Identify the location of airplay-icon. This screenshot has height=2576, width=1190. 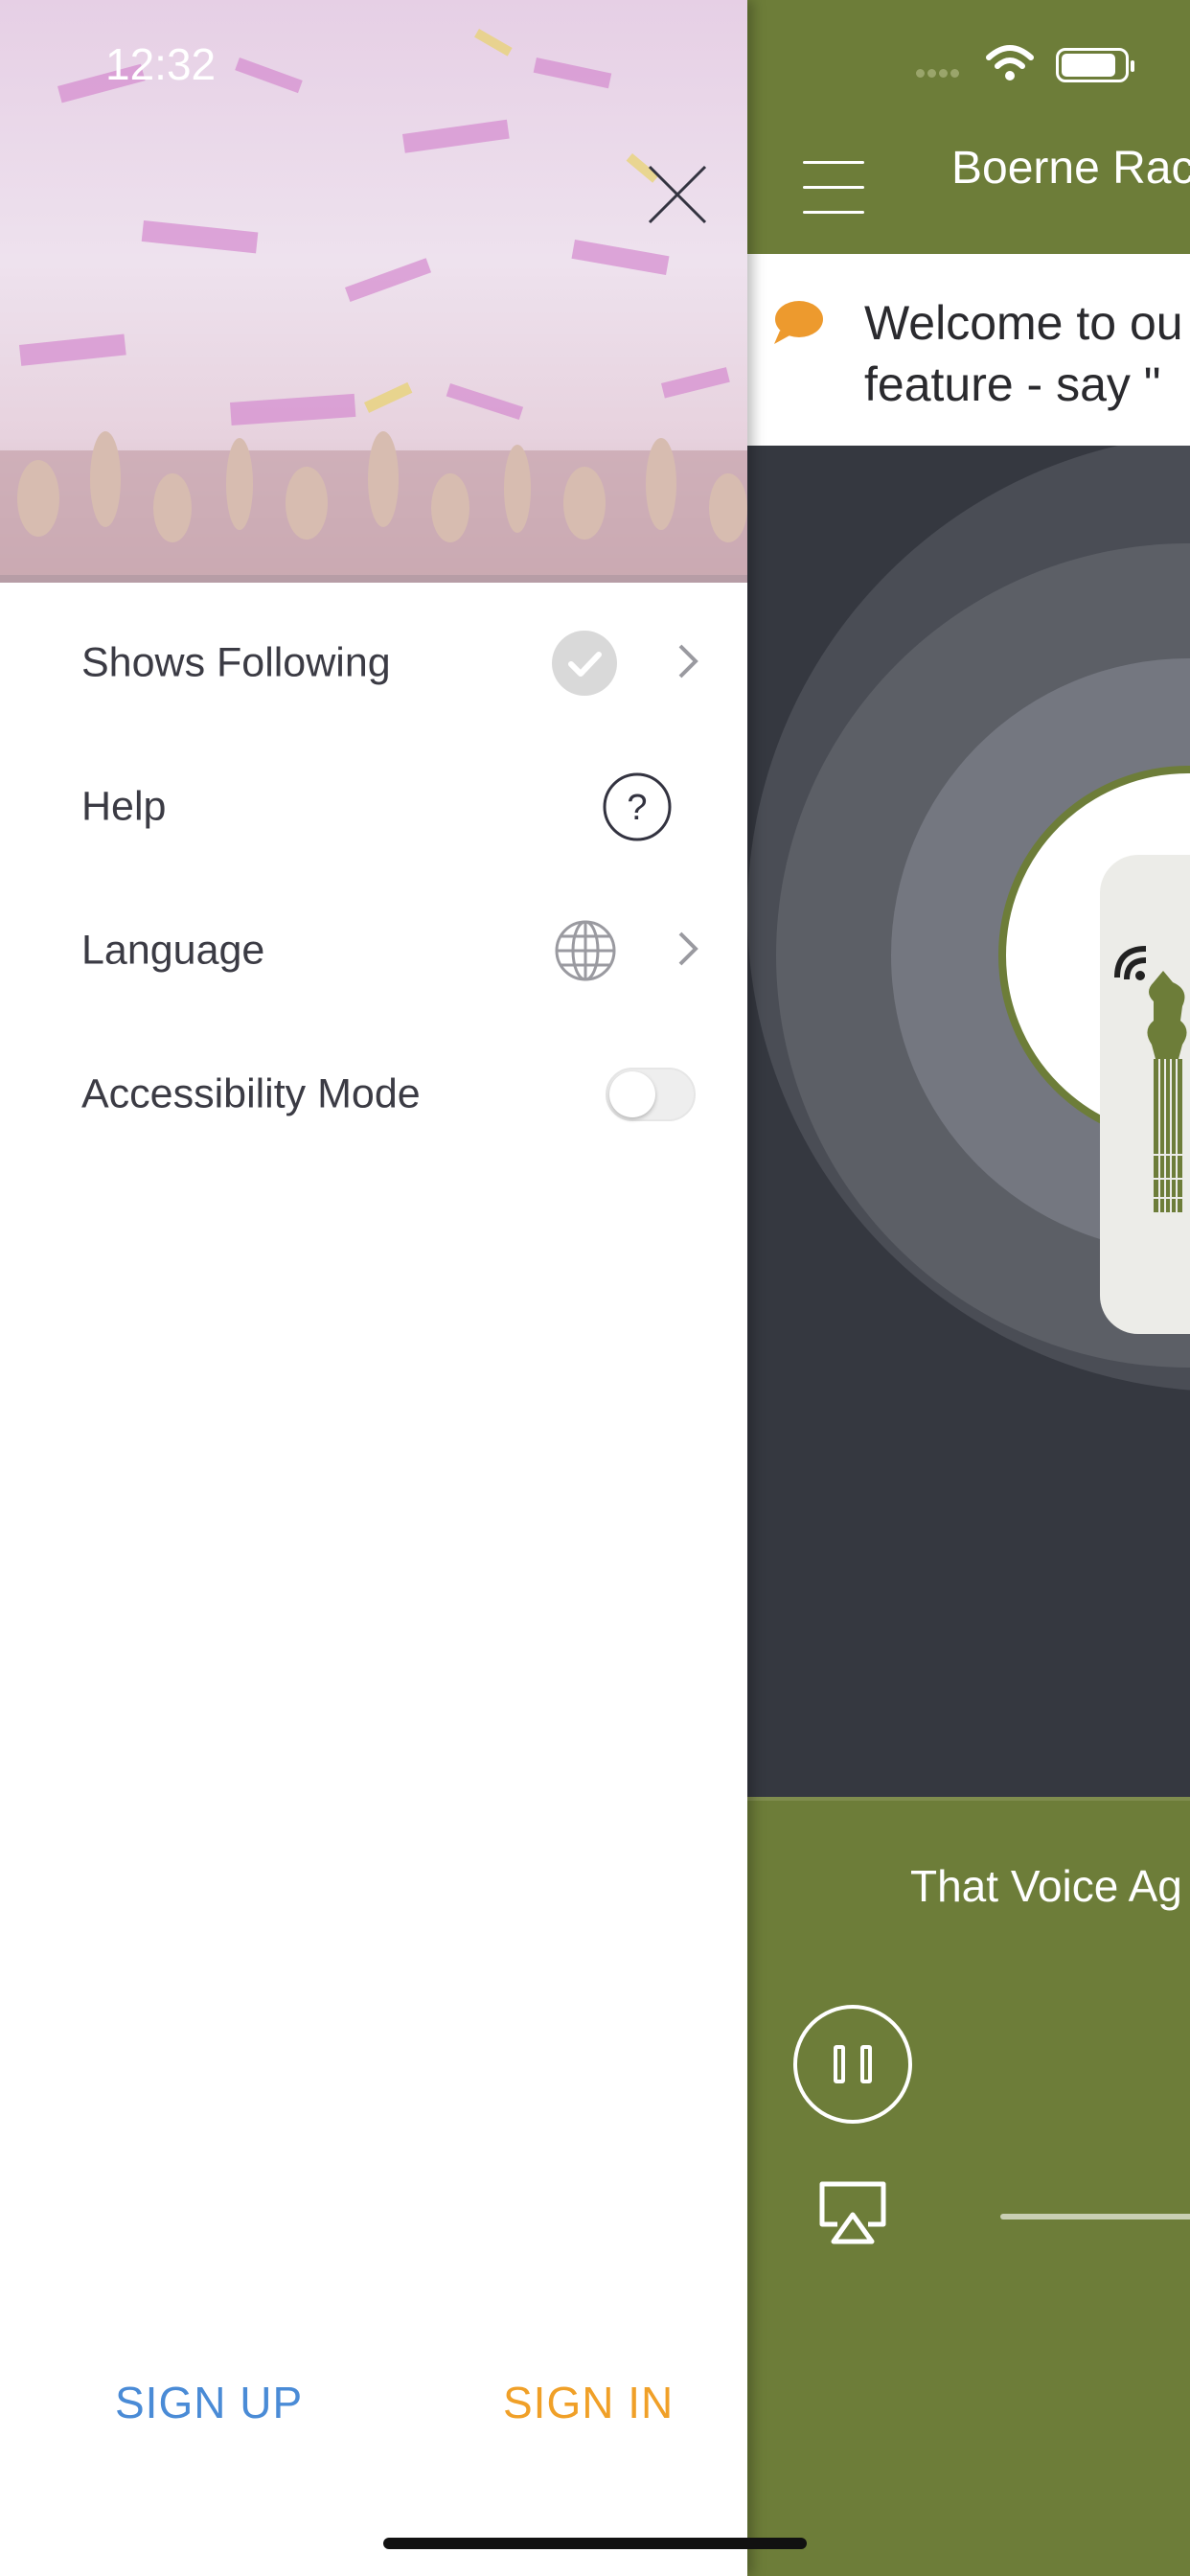
(853, 2212).